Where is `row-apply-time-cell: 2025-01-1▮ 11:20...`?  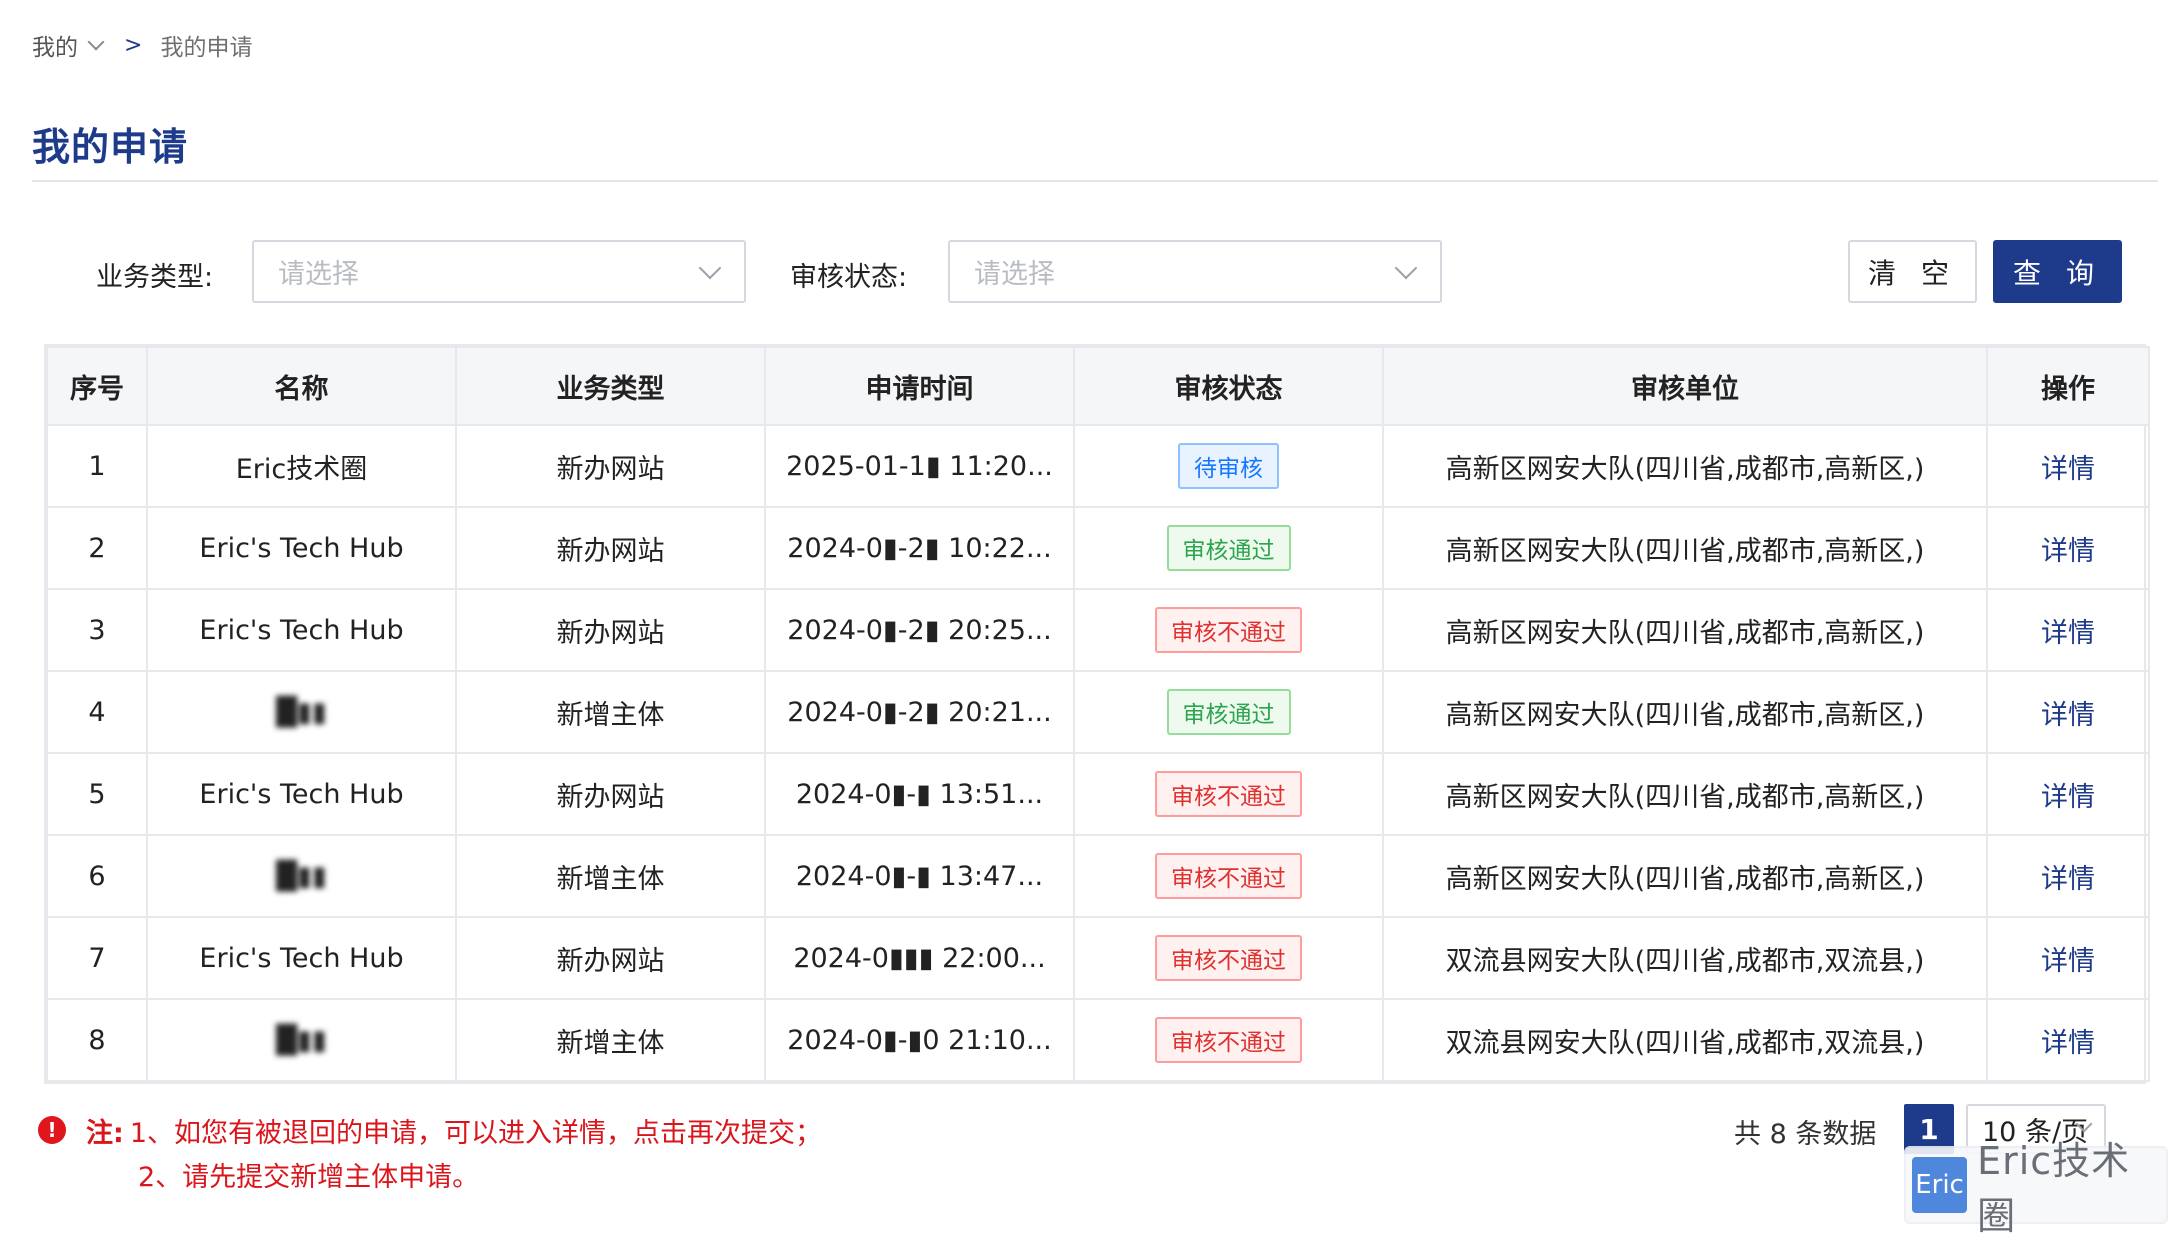 row-apply-time-cell: 2025-01-1▮ 11:20... is located at coordinates (919, 466).